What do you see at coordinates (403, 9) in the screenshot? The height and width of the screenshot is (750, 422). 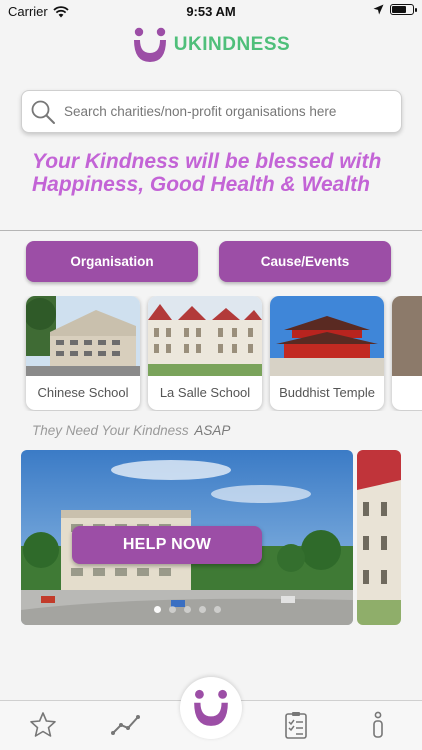 I see `battery-icon` at bounding box center [403, 9].